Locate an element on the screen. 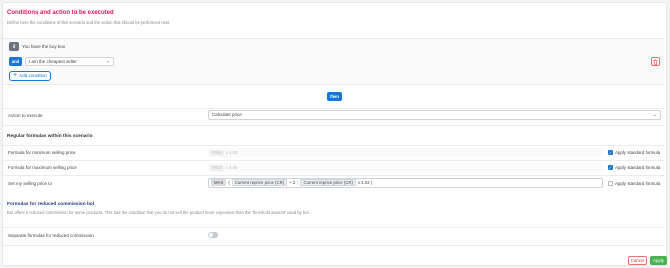 This screenshot has height=268, width=670. selling-price-label: Set my selling price to is located at coordinates (30, 183).